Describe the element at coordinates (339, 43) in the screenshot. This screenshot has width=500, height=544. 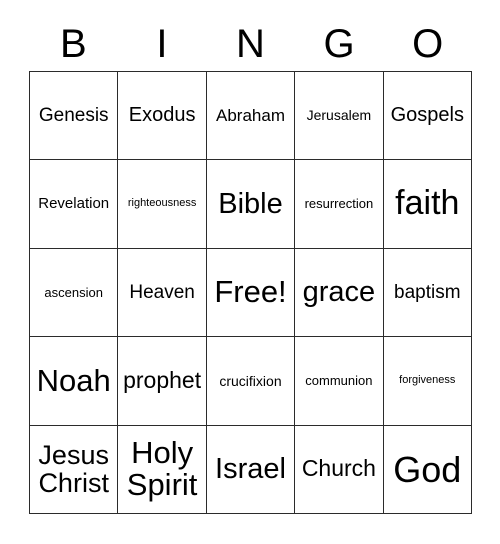
I see `header-letter-g: G` at that location.